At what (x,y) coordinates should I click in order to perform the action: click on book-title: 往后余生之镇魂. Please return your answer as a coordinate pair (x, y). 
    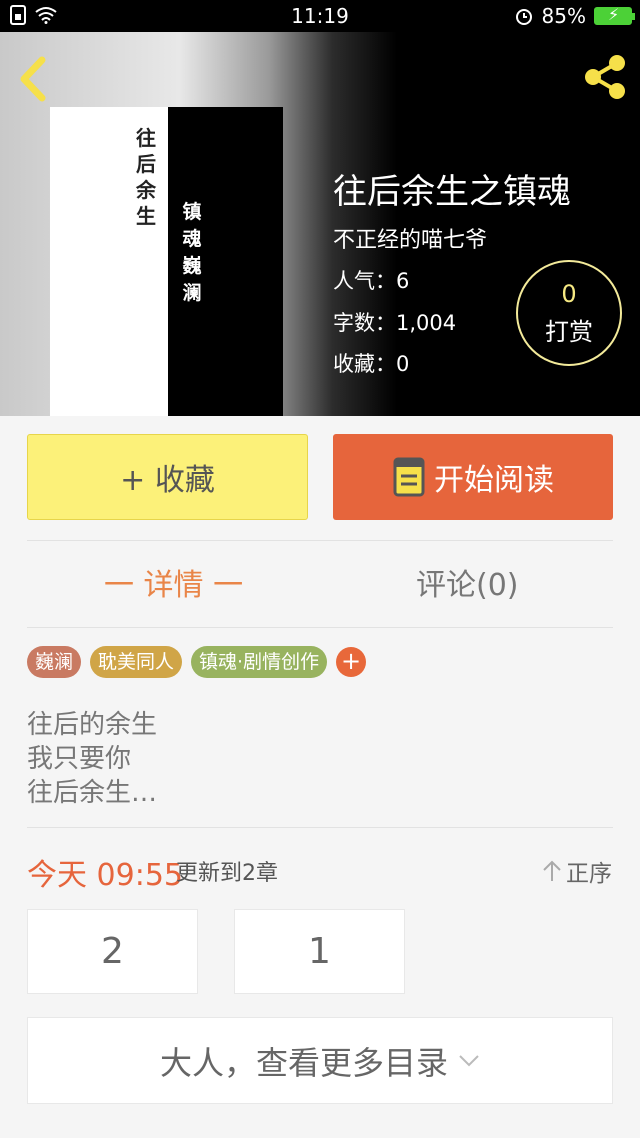
    Looking at the image, I should click on (452, 192).